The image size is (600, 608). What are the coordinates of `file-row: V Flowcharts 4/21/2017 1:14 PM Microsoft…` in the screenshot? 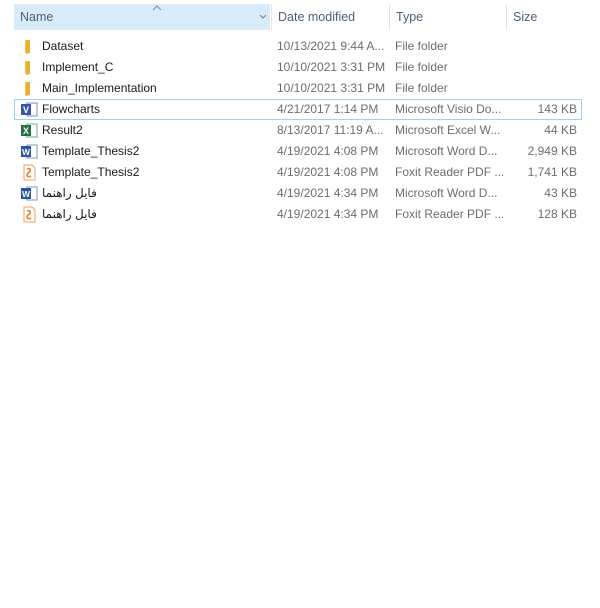 It's located at (300, 109).